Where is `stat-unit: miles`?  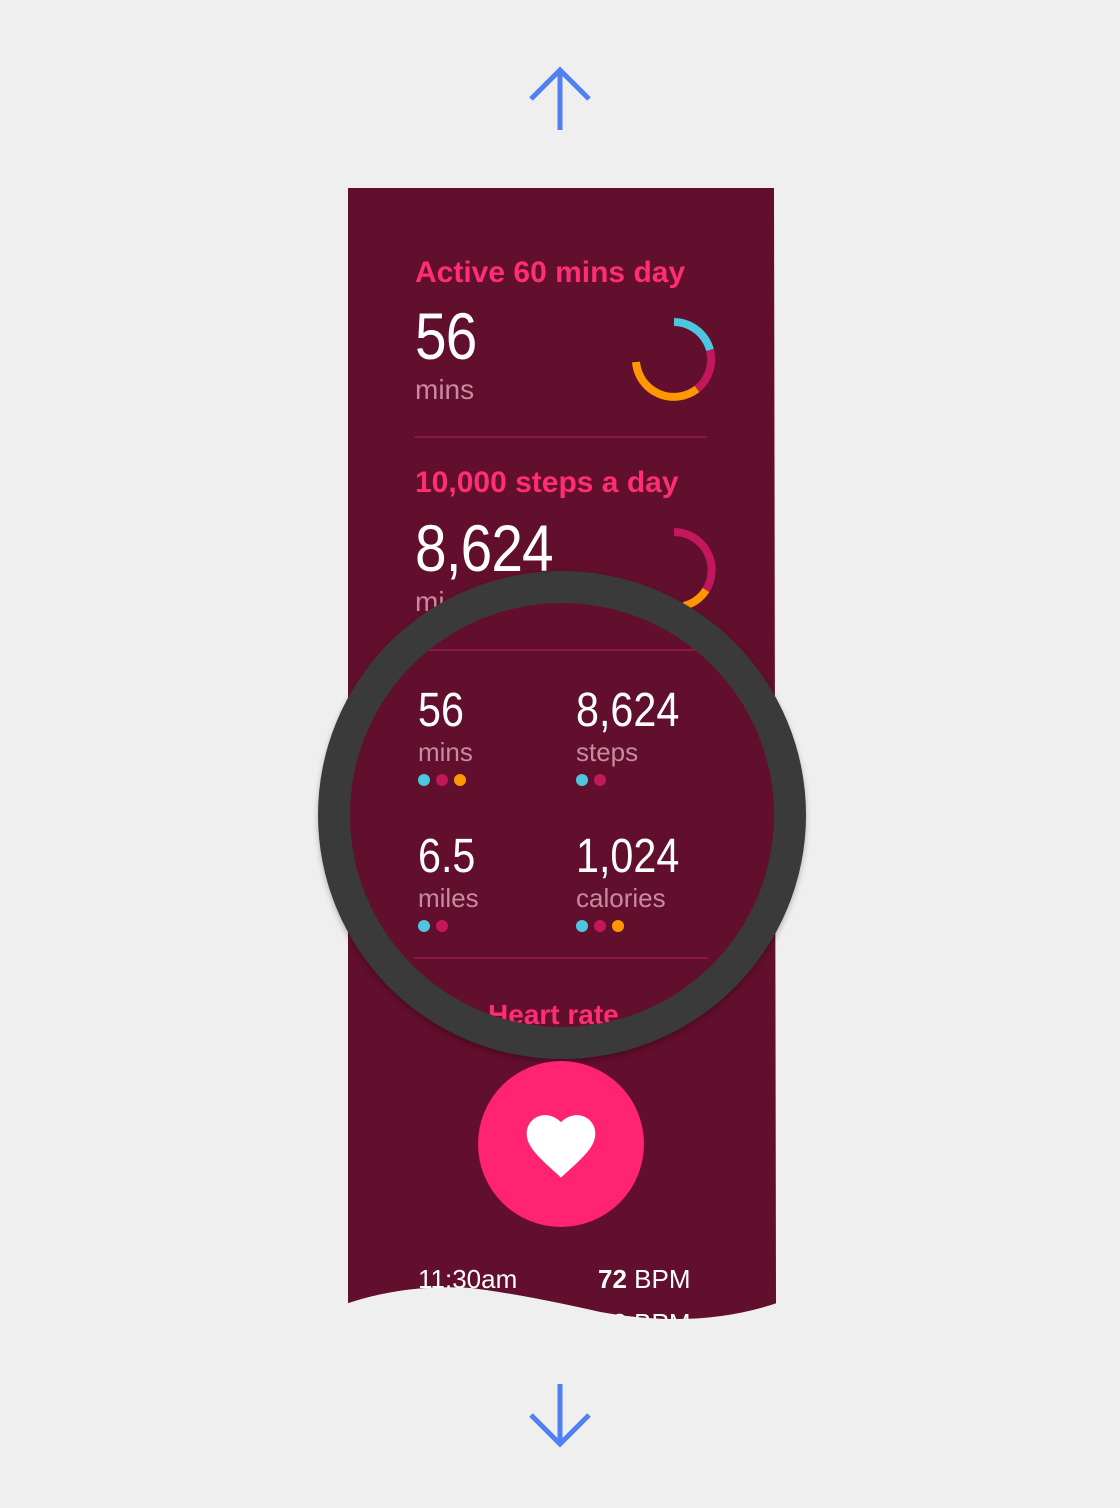
stat-unit: miles is located at coordinates (448, 898).